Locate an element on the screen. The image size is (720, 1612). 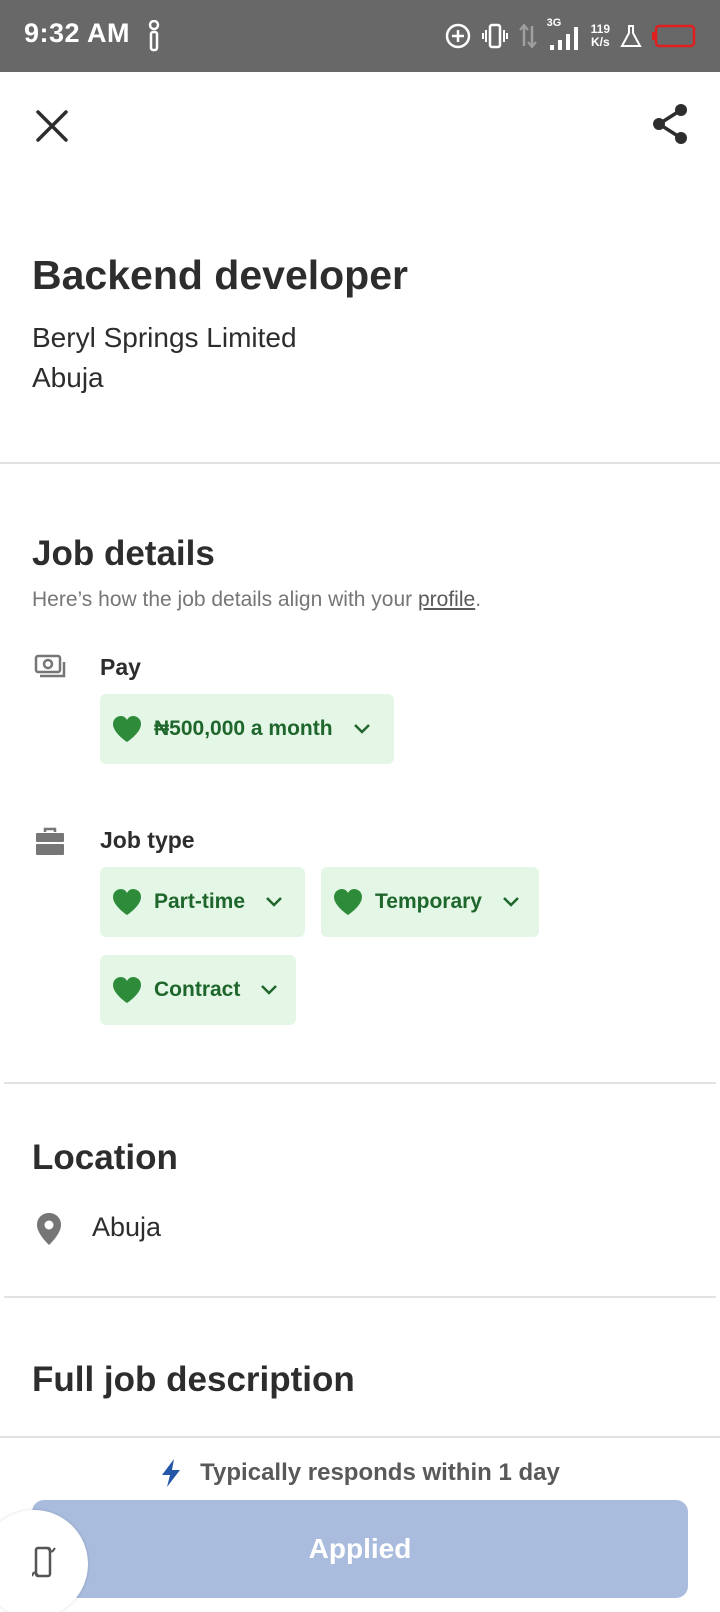
signal-group: 3G is located at coordinates (564, 34).